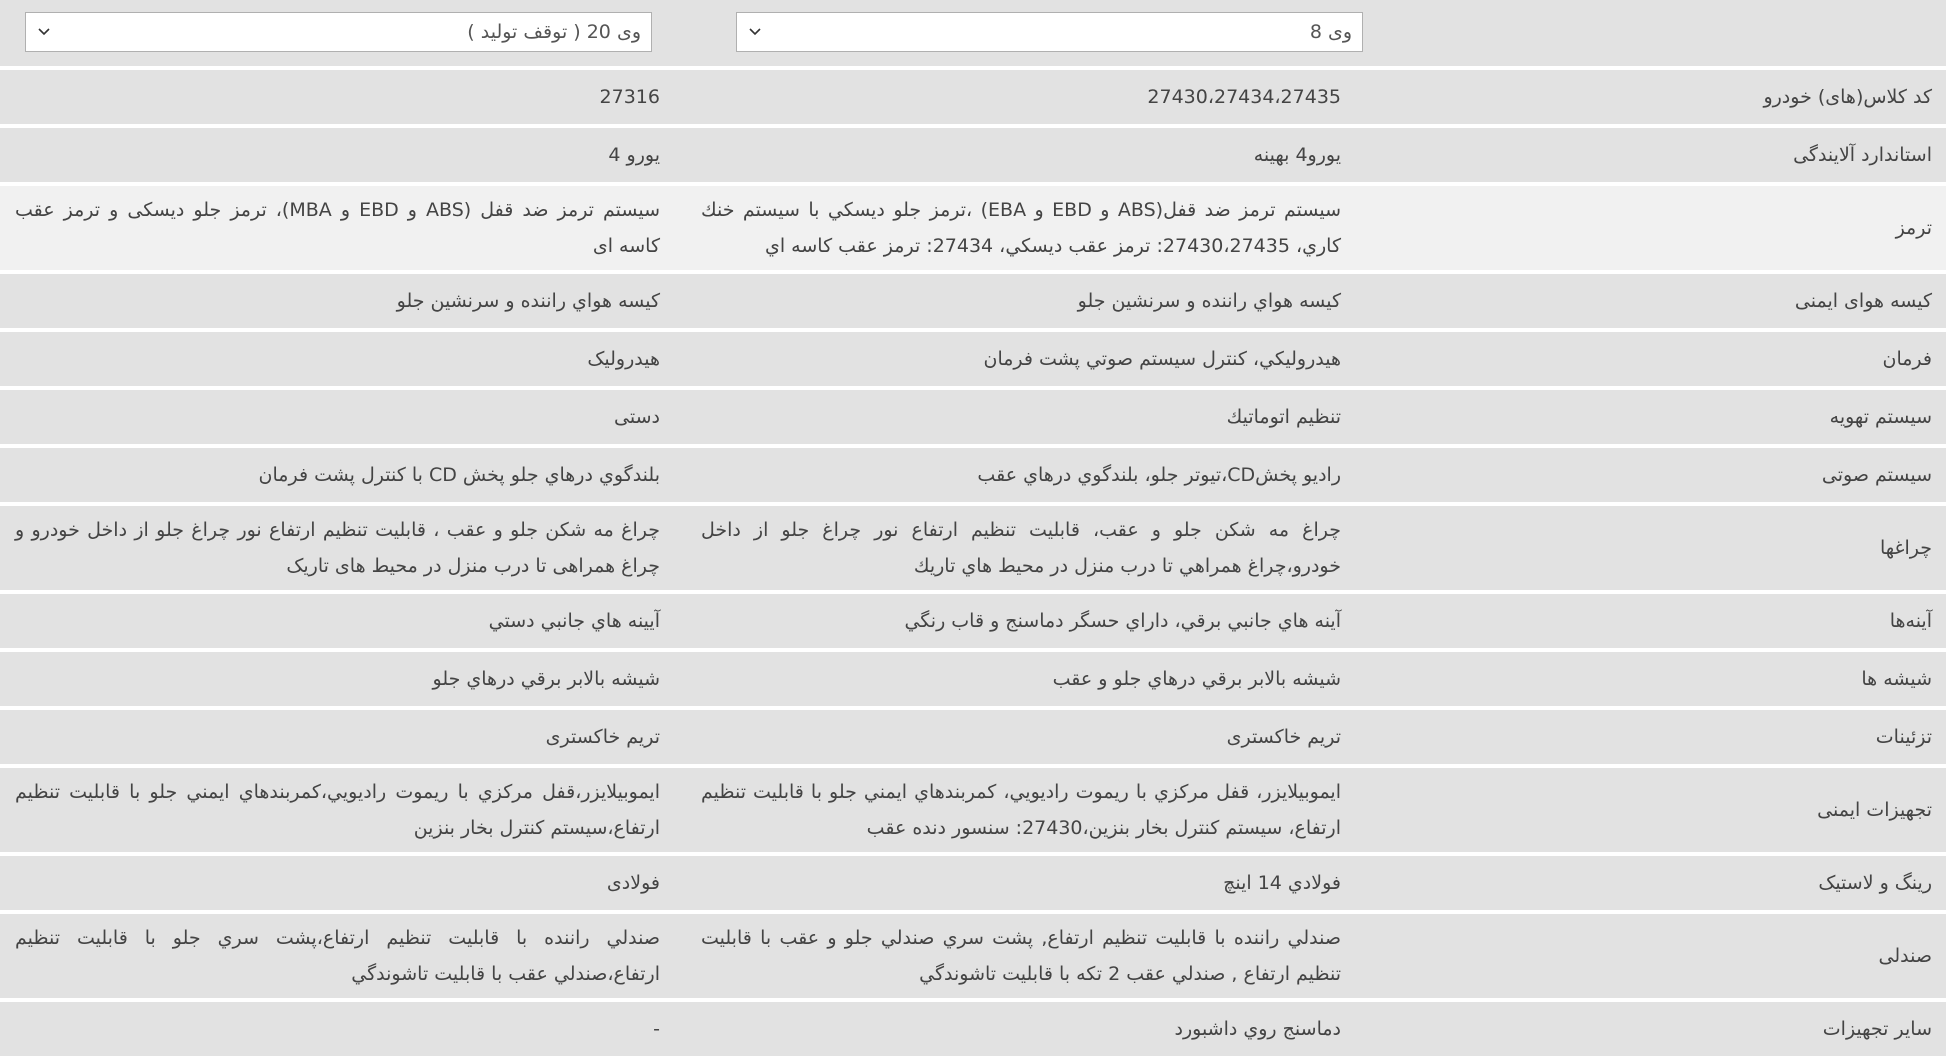 The image size is (1946, 1060). Describe the element at coordinates (1283, 417) in the screenshot. I see `spec-value-model-a: تنظيم اتوماتيك` at that location.